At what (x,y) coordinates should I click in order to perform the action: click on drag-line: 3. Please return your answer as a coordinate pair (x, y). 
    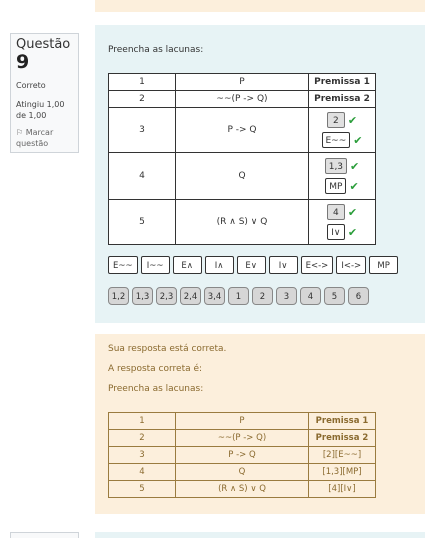
    Looking at the image, I should click on (286, 296).